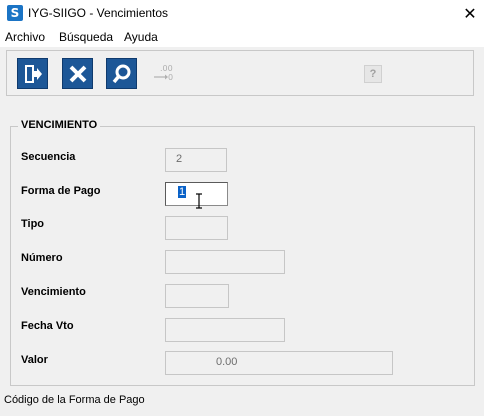  What do you see at coordinates (166, 68) in the screenshot?
I see `decimals-label: .00` at bounding box center [166, 68].